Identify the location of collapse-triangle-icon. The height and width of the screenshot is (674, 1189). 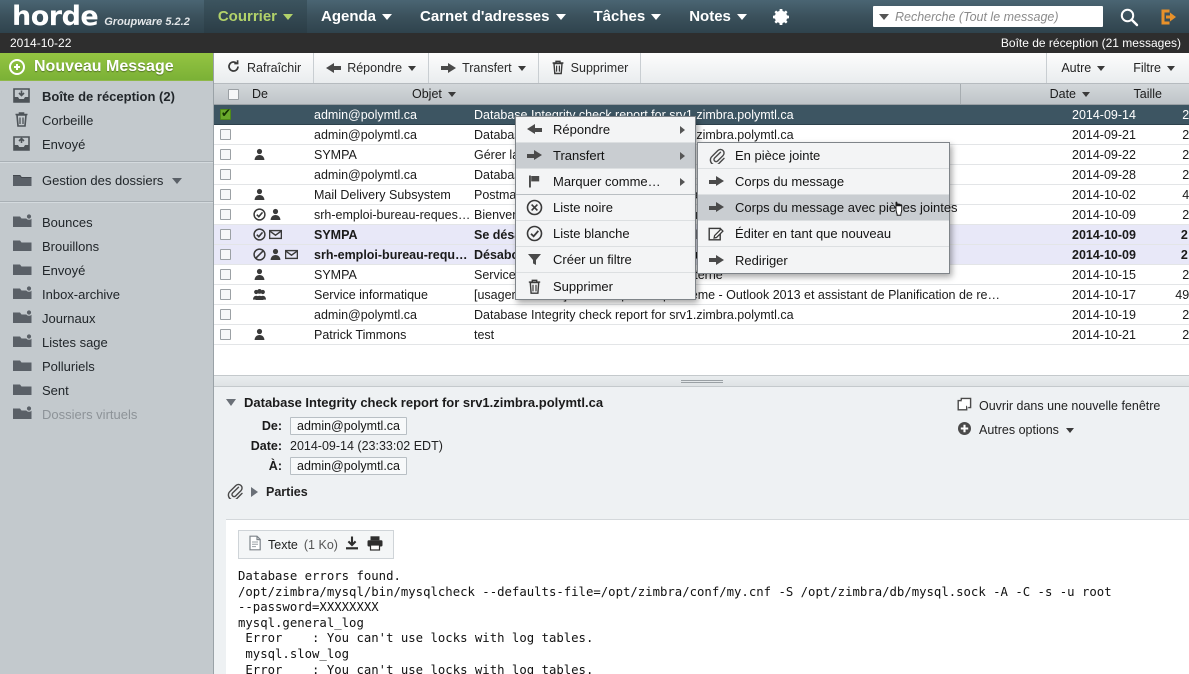
(231, 402).